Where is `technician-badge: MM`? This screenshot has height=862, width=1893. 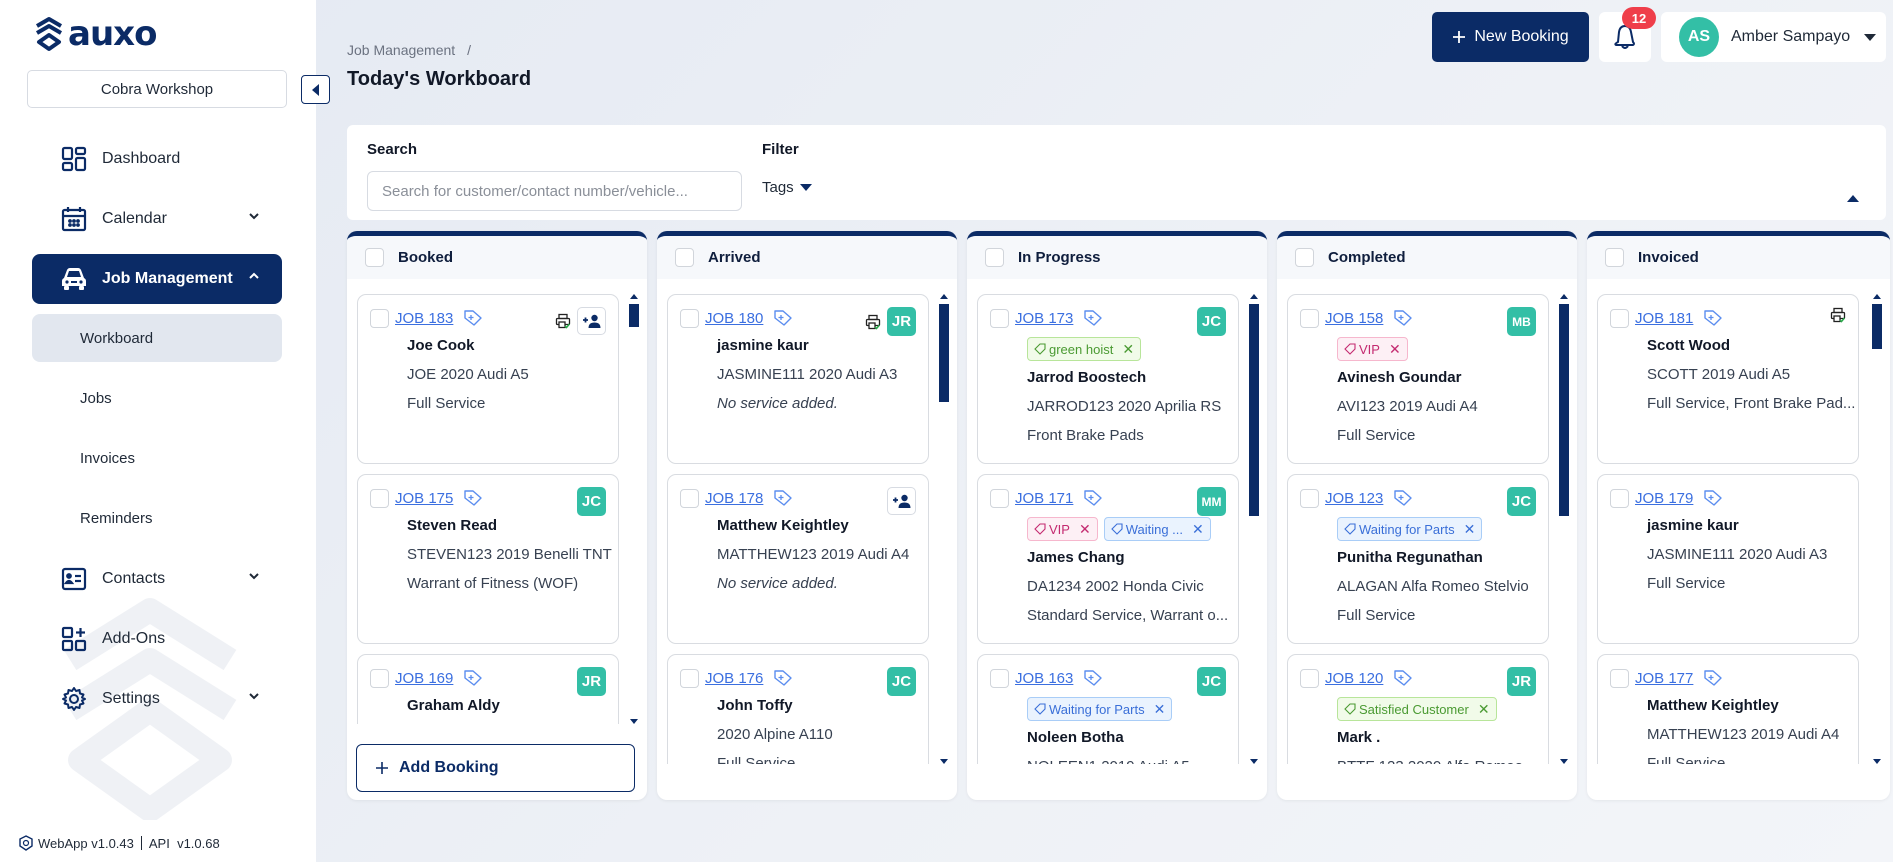
technician-badge: MM is located at coordinates (1211, 501).